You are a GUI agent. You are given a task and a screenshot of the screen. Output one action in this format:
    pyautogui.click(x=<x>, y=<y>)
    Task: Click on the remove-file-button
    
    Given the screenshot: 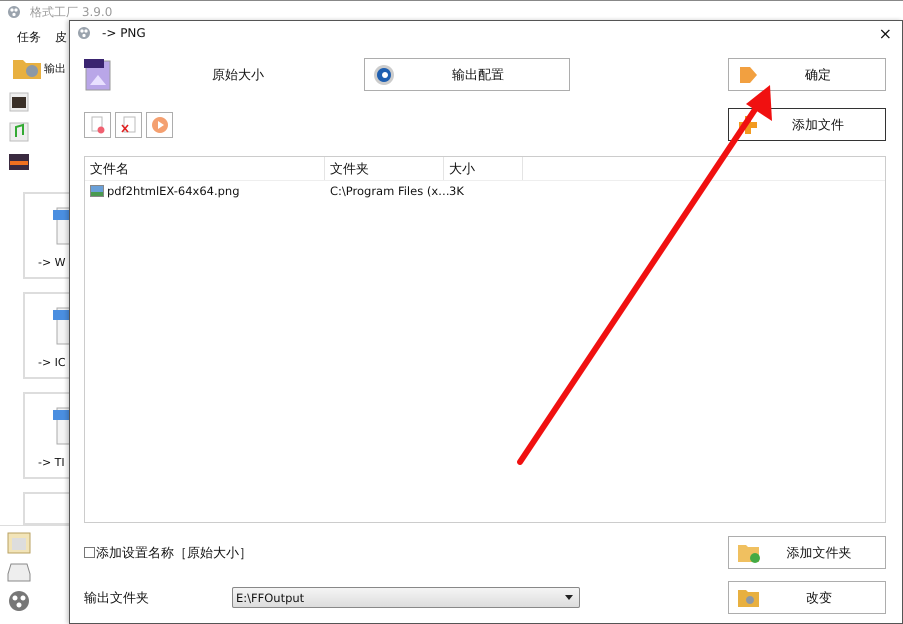 What is the action you would take?
    pyautogui.click(x=97, y=125)
    